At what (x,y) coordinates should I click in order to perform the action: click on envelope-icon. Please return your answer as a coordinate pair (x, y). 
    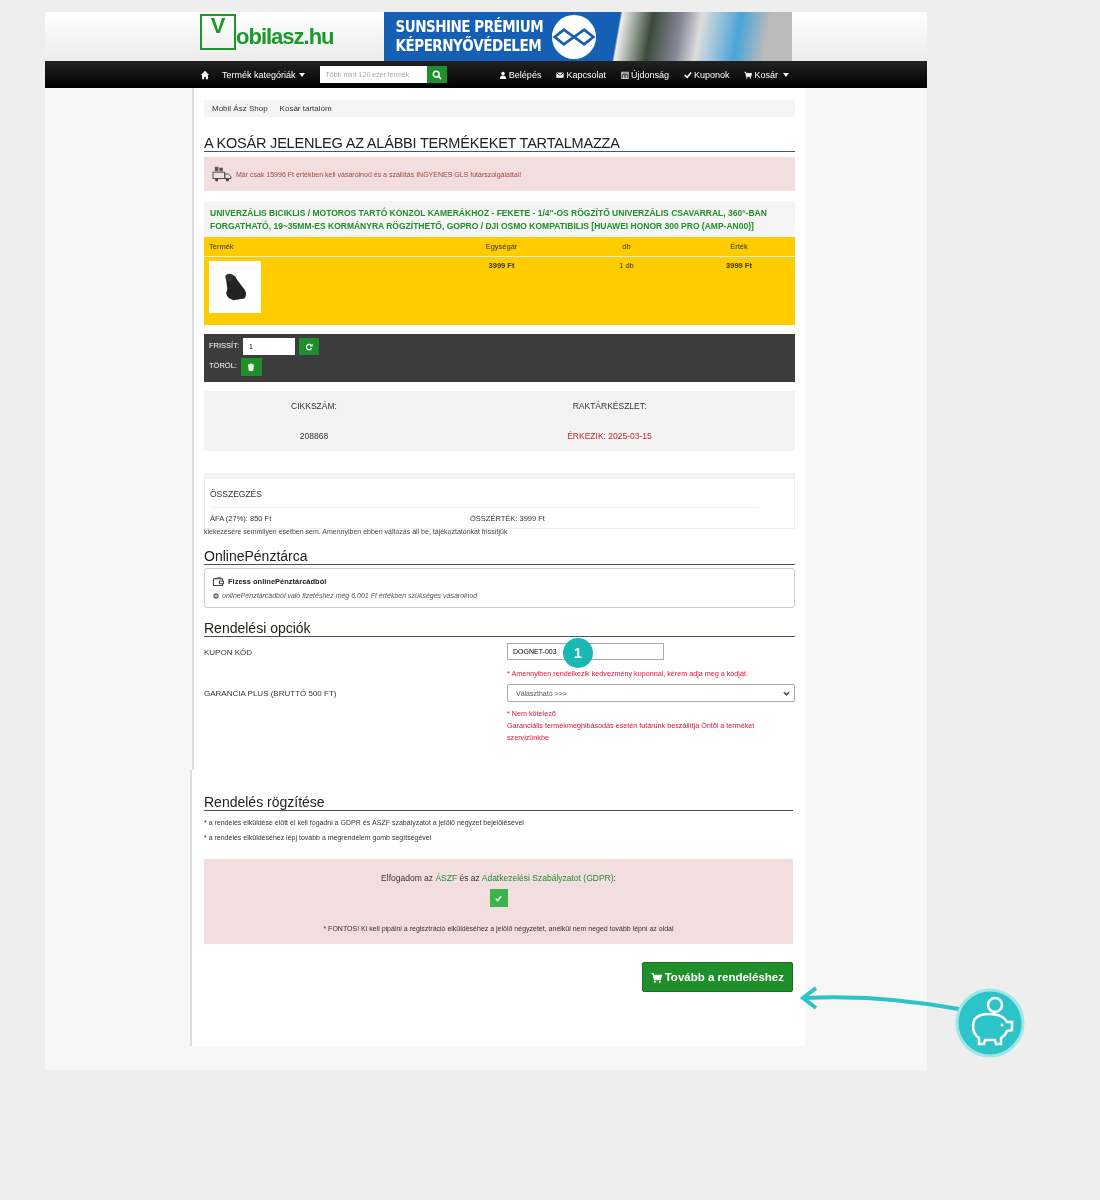
    Looking at the image, I should click on (560, 74).